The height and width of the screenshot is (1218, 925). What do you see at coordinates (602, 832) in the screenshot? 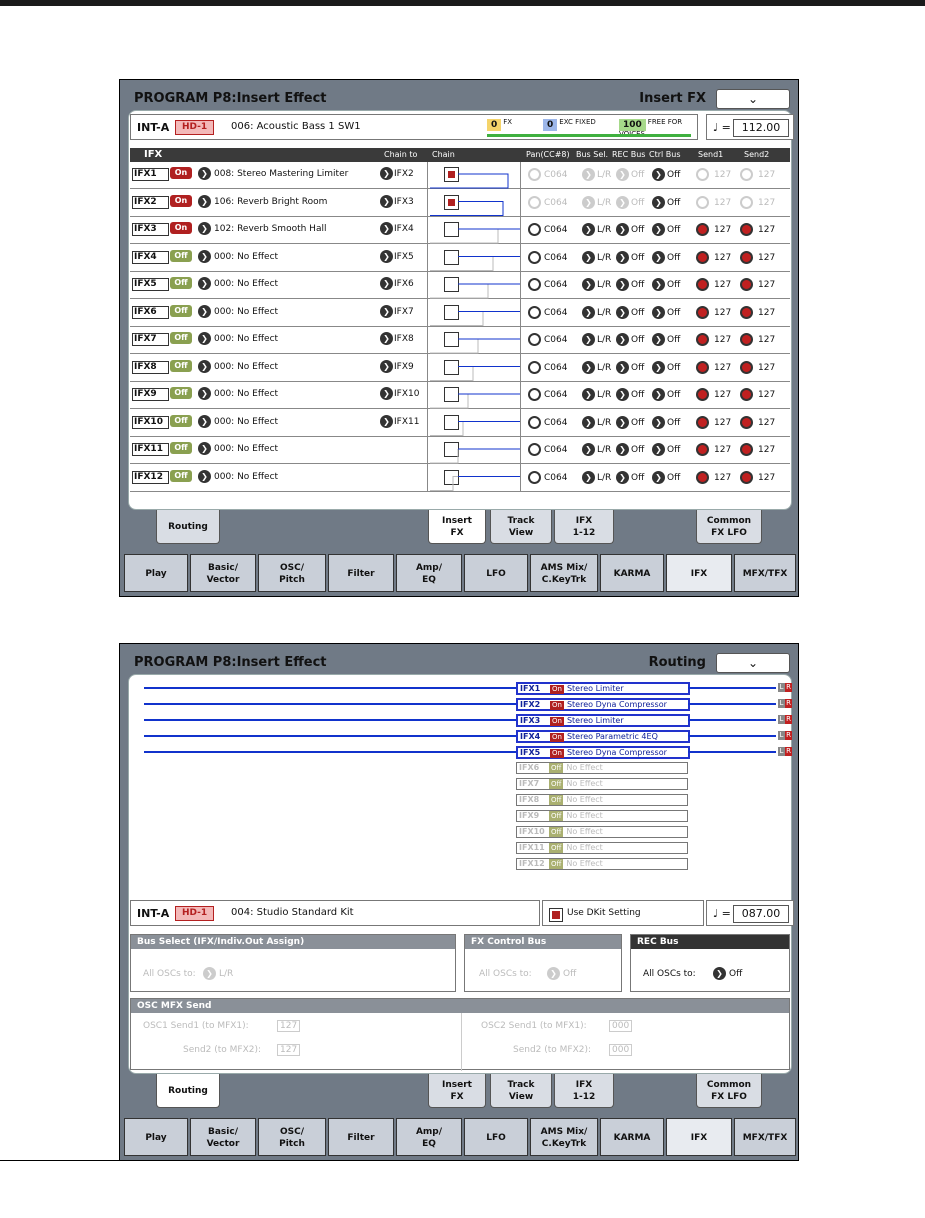
I see `routing-ifx-block: IFX10 Off No Effect` at bounding box center [602, 832].